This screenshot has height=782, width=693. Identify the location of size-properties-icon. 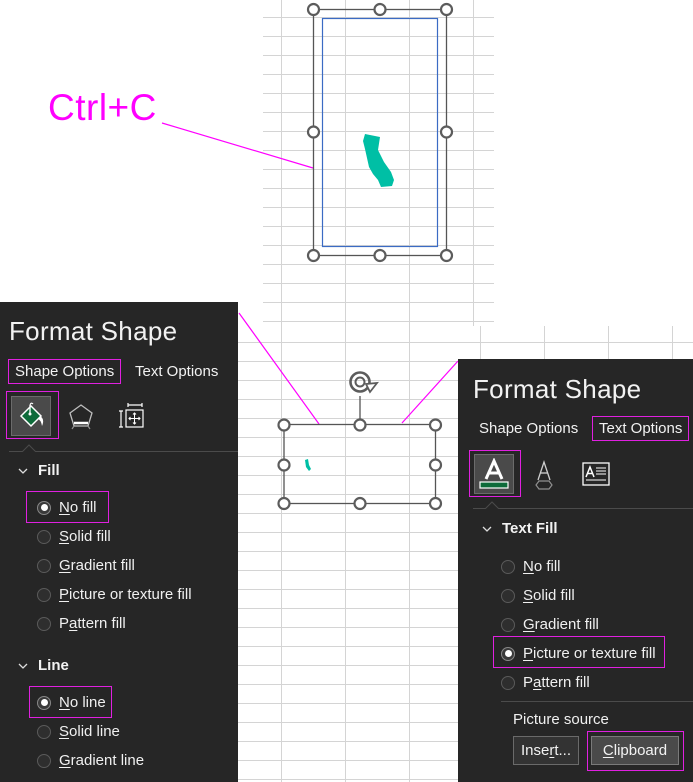
(131, 415).